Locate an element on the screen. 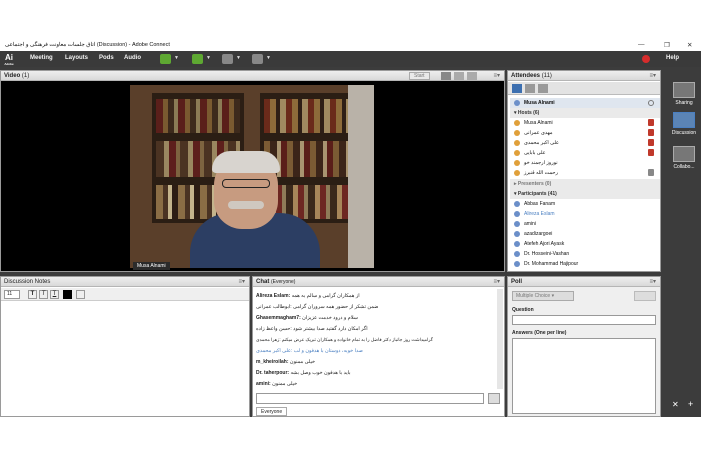  attendees-pod-header: Attendees (11) ≡▾ is located at coordinates (584, 76).